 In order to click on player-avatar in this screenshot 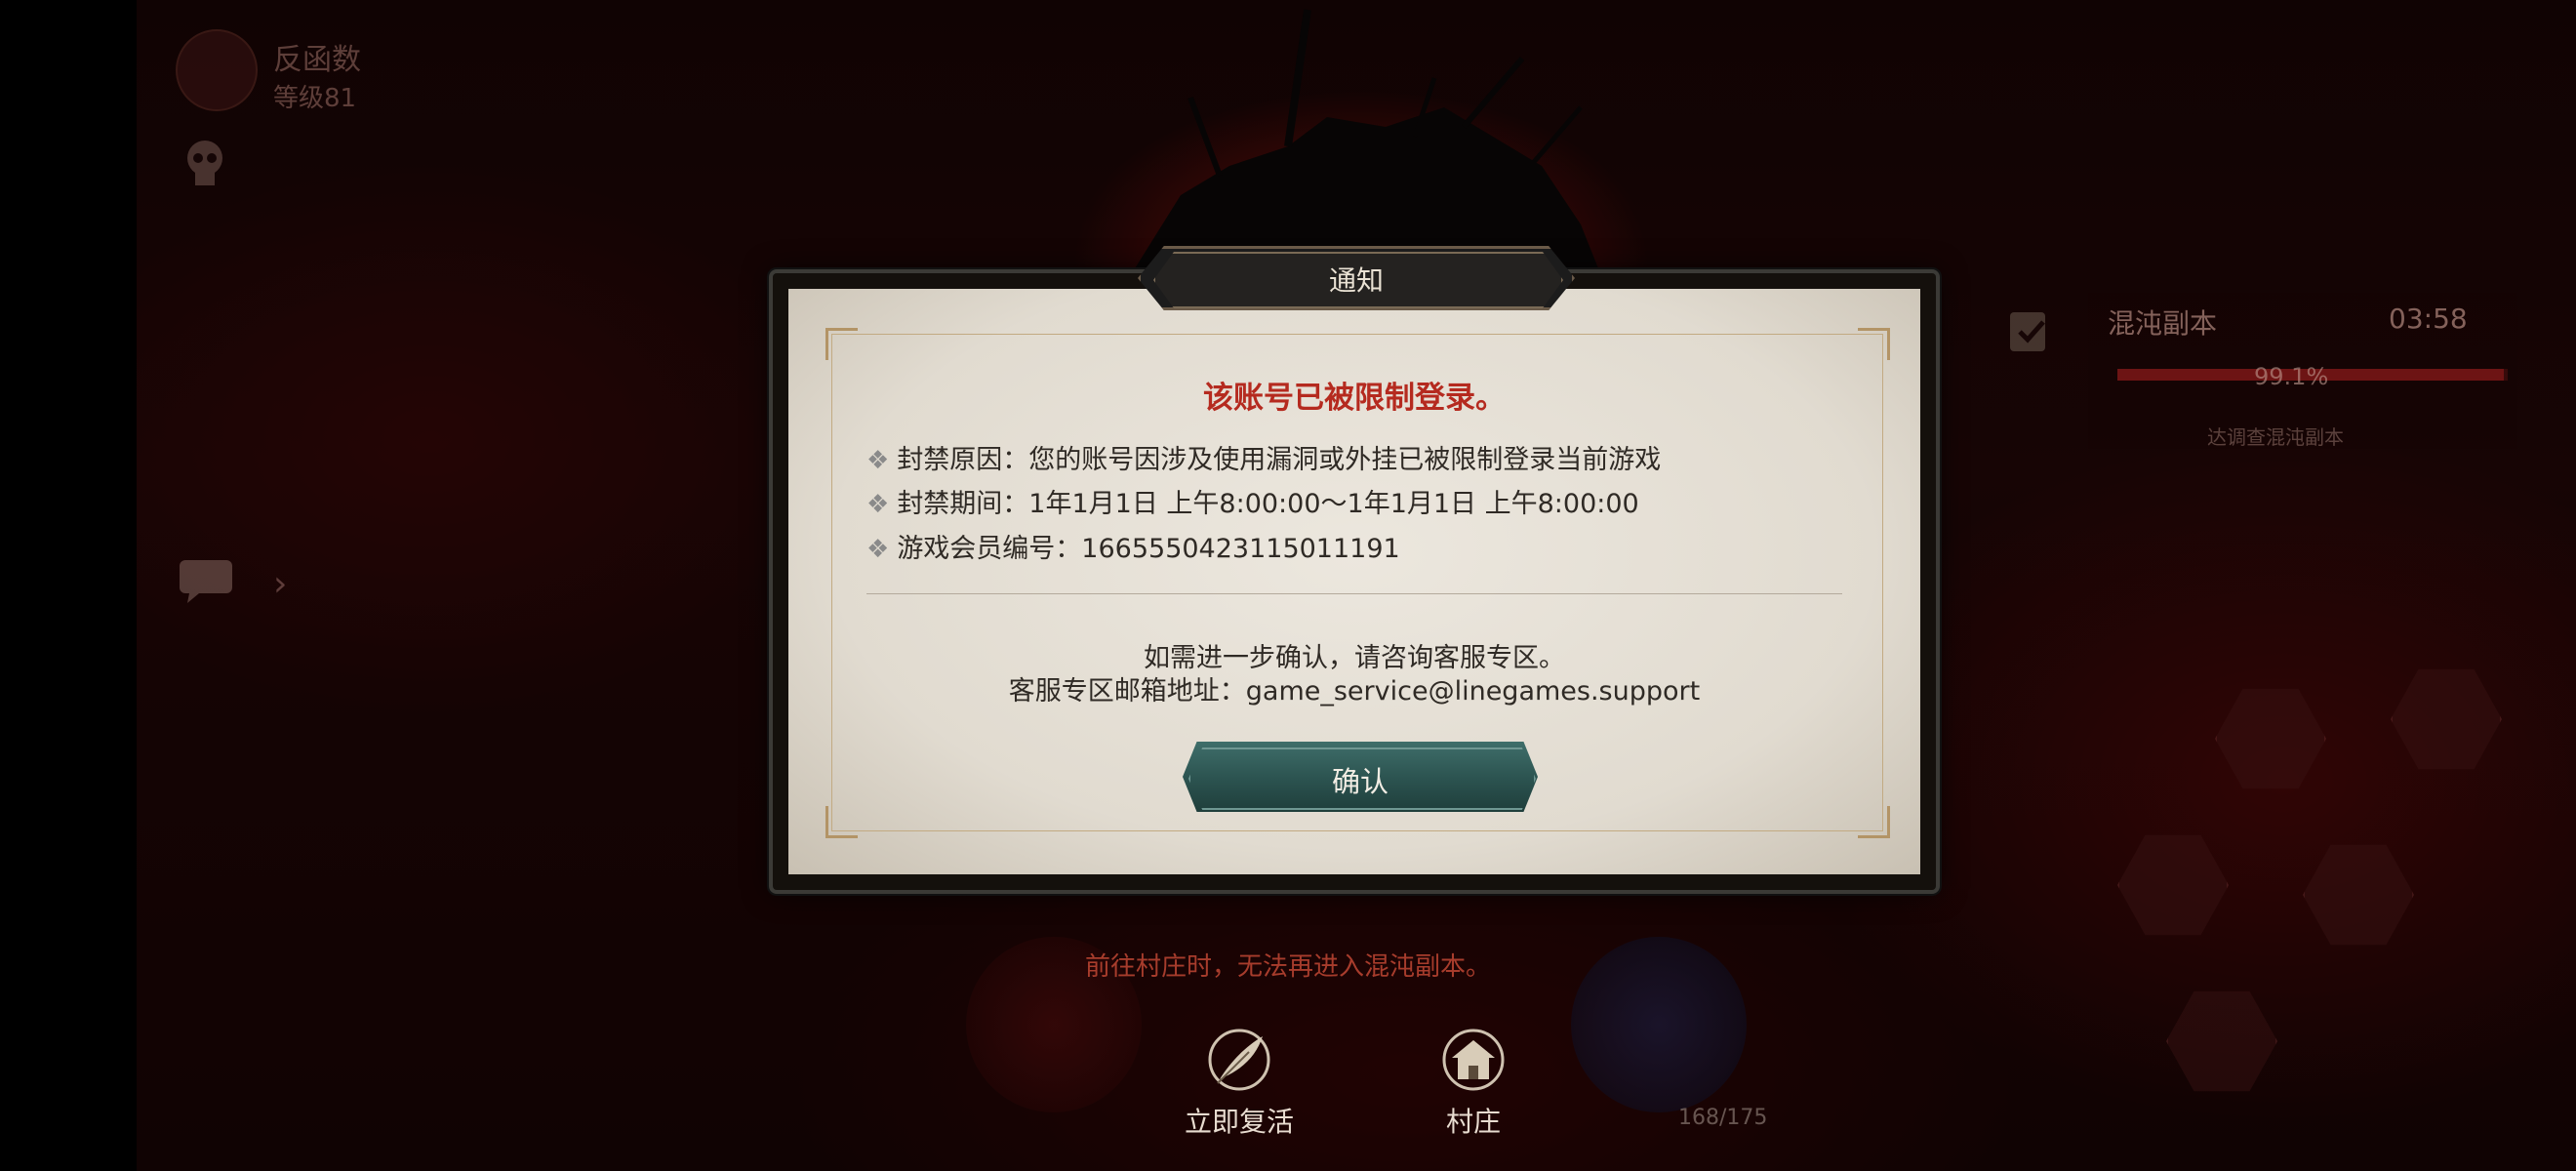, I will do `click(217, 70)`.